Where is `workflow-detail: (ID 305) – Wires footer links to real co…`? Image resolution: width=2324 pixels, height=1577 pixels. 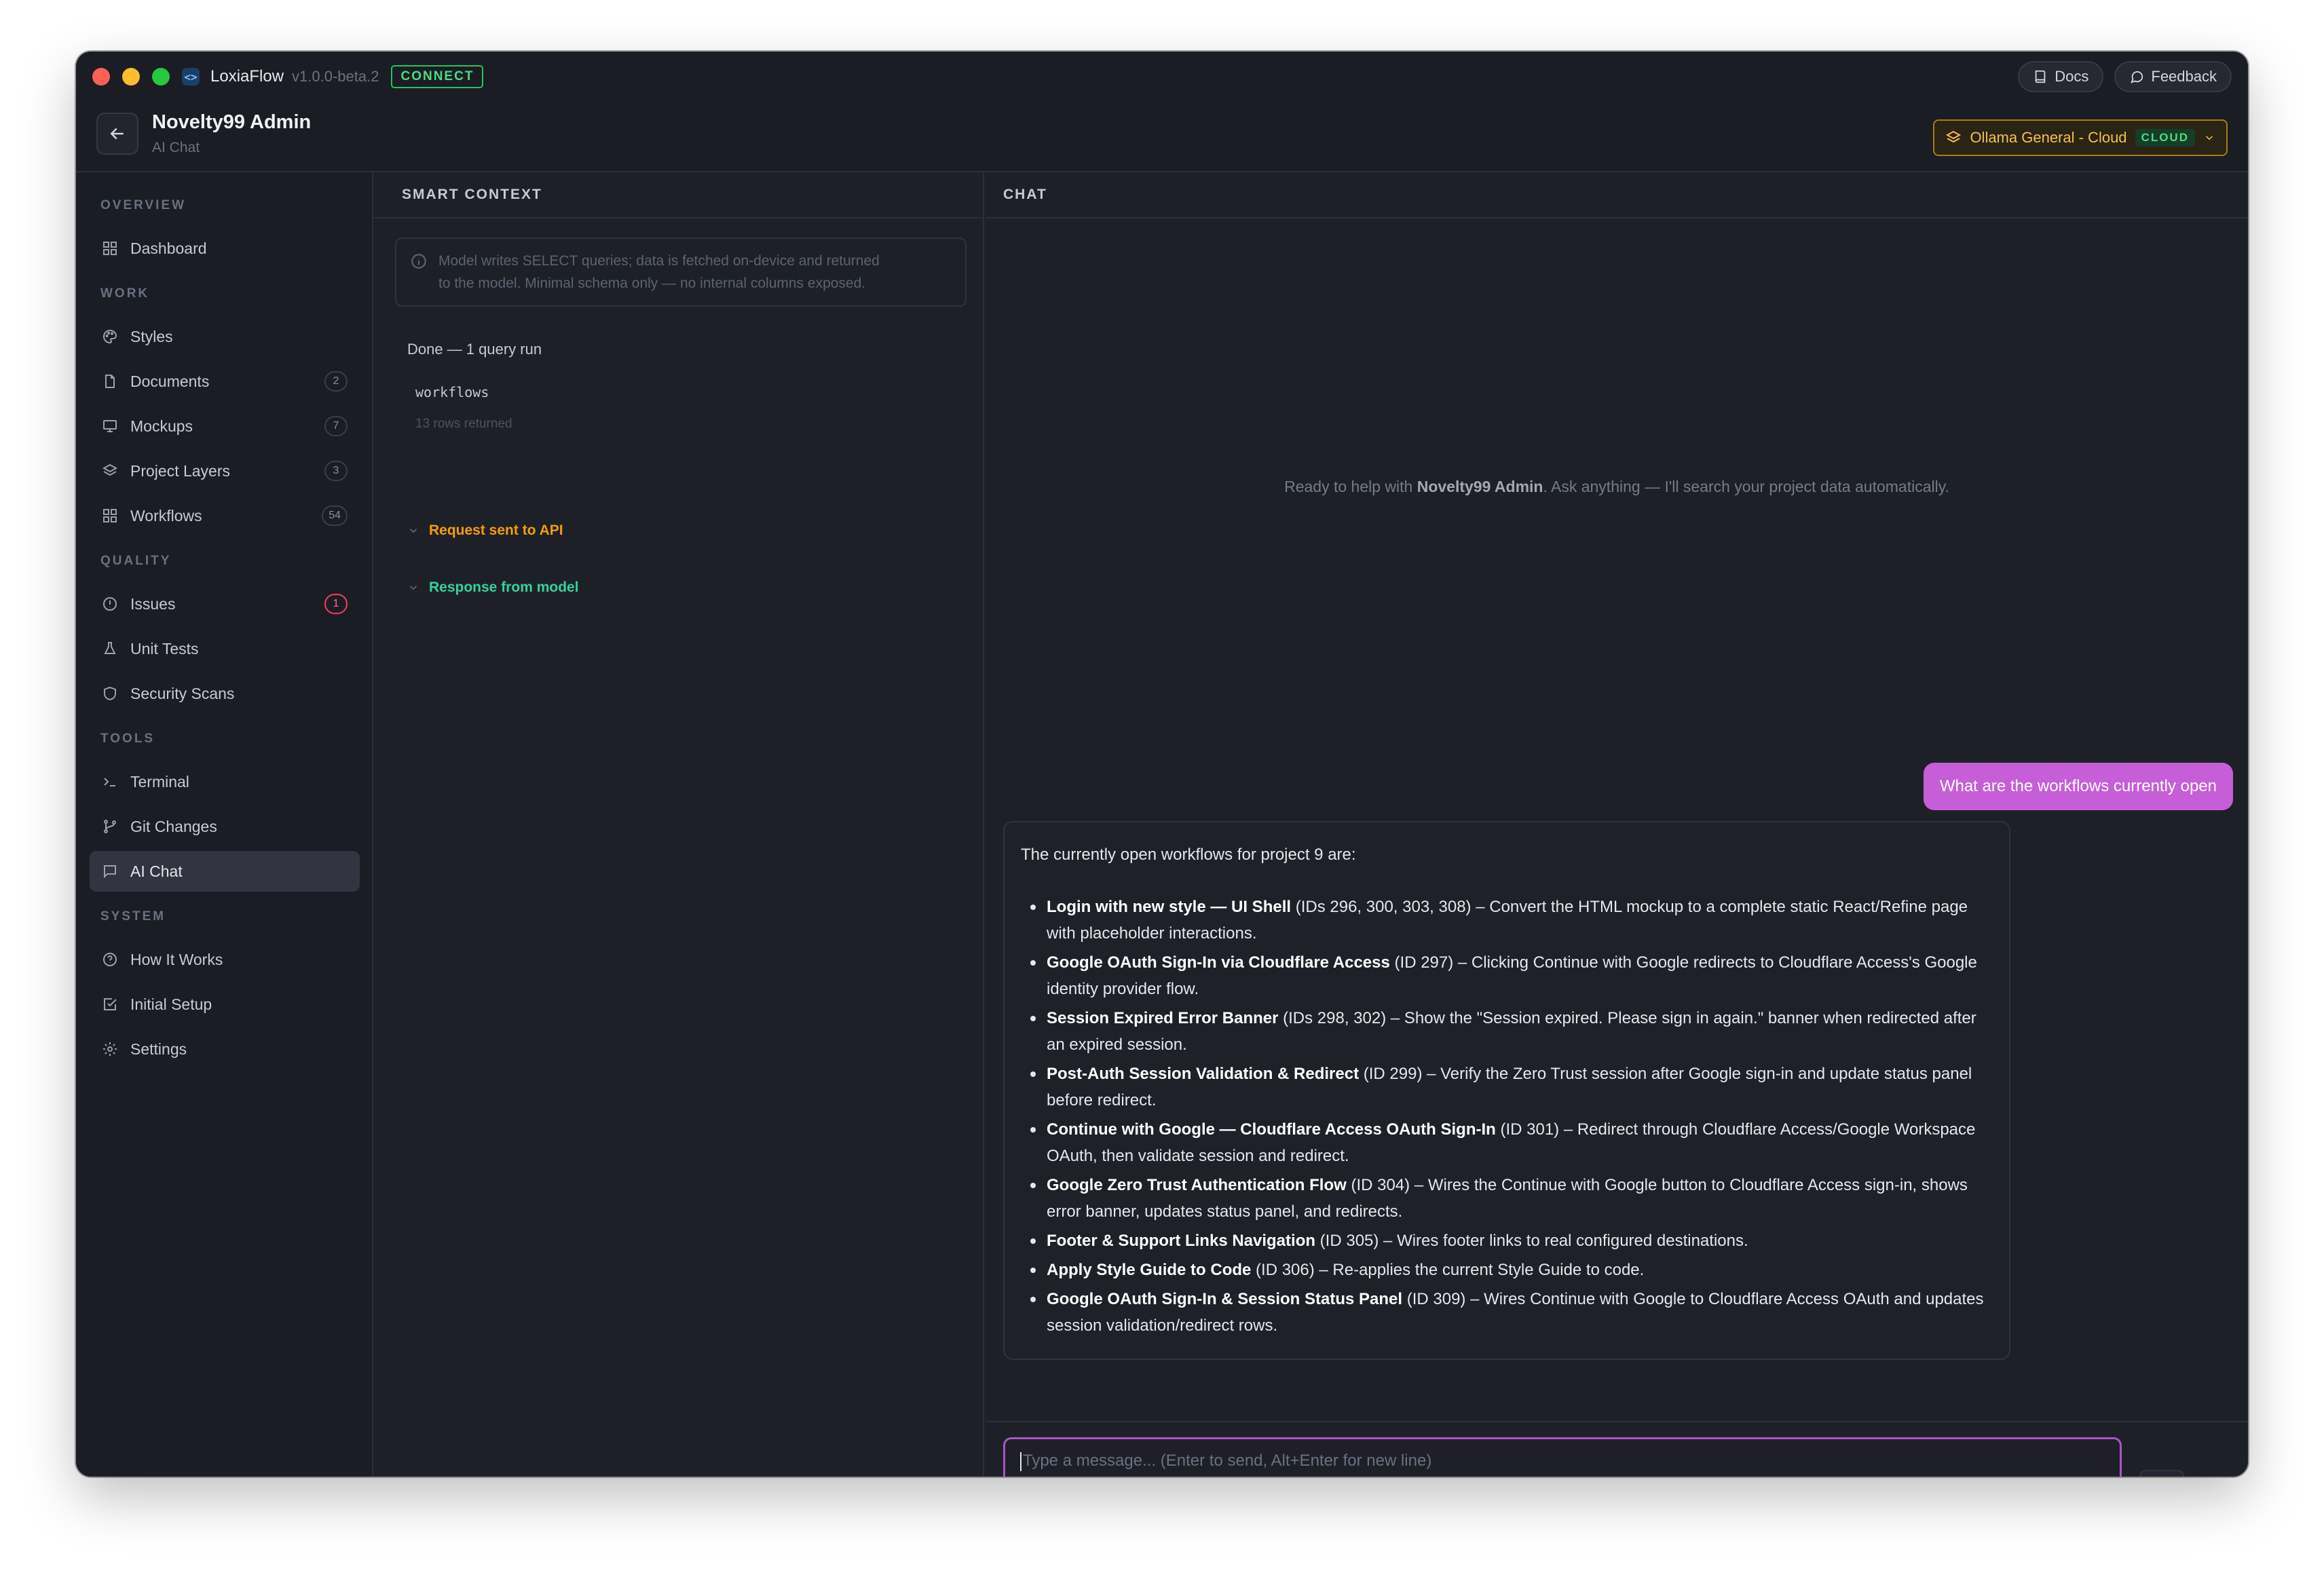
workflow-detail: (ID 305) – Wires footer links to real co… is located at coordinates (1531, 1241).